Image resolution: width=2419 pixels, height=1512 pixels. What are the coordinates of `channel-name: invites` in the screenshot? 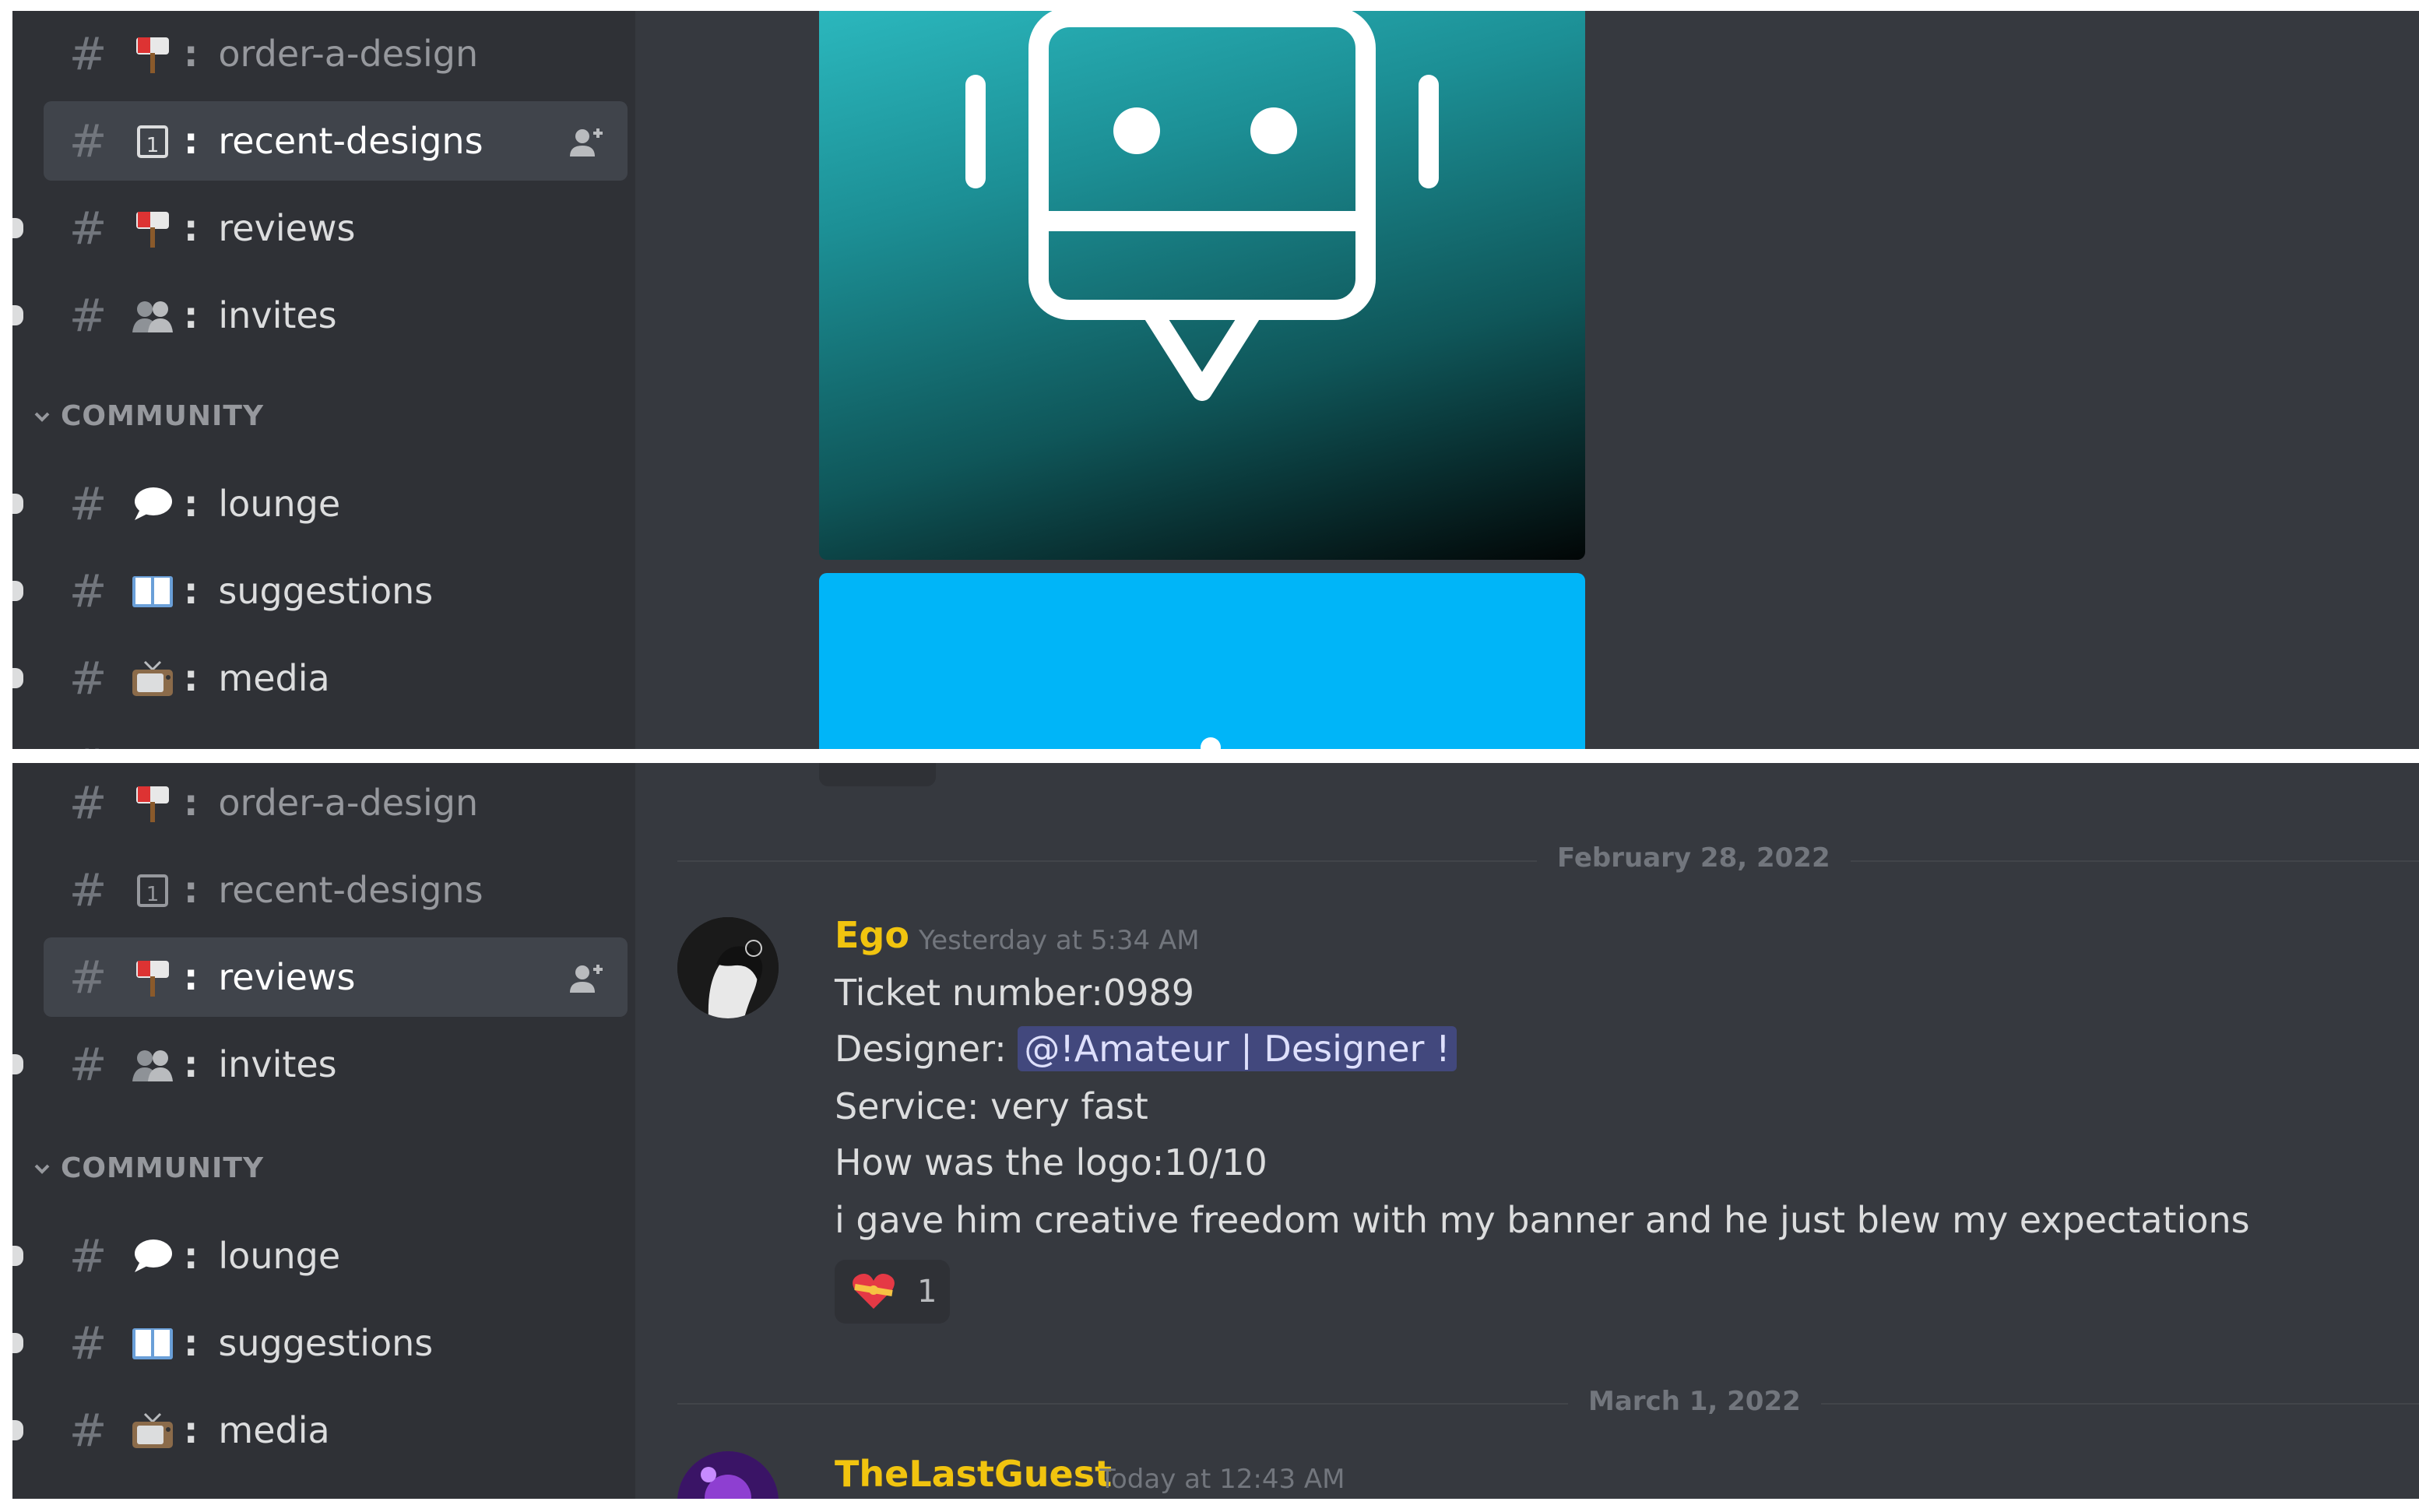 It's located at (277, 315).